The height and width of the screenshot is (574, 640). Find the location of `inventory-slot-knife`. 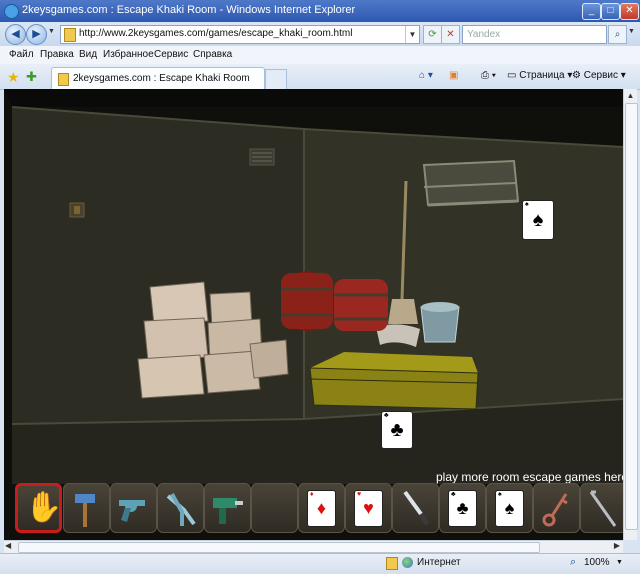

inventory-slot-knife is located at coordinates (415, 508).